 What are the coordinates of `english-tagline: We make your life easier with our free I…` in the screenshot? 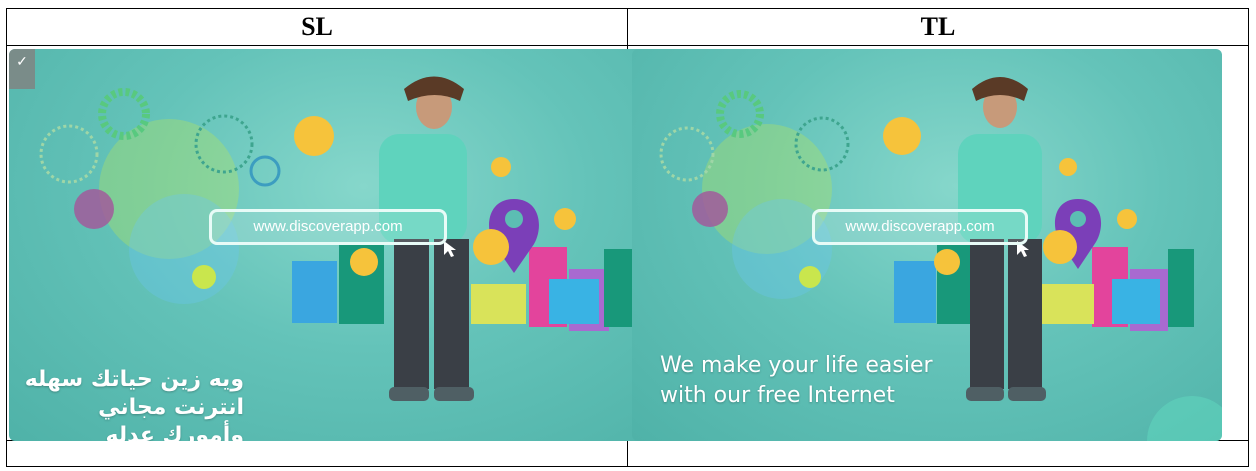 It's located at (820, 381).